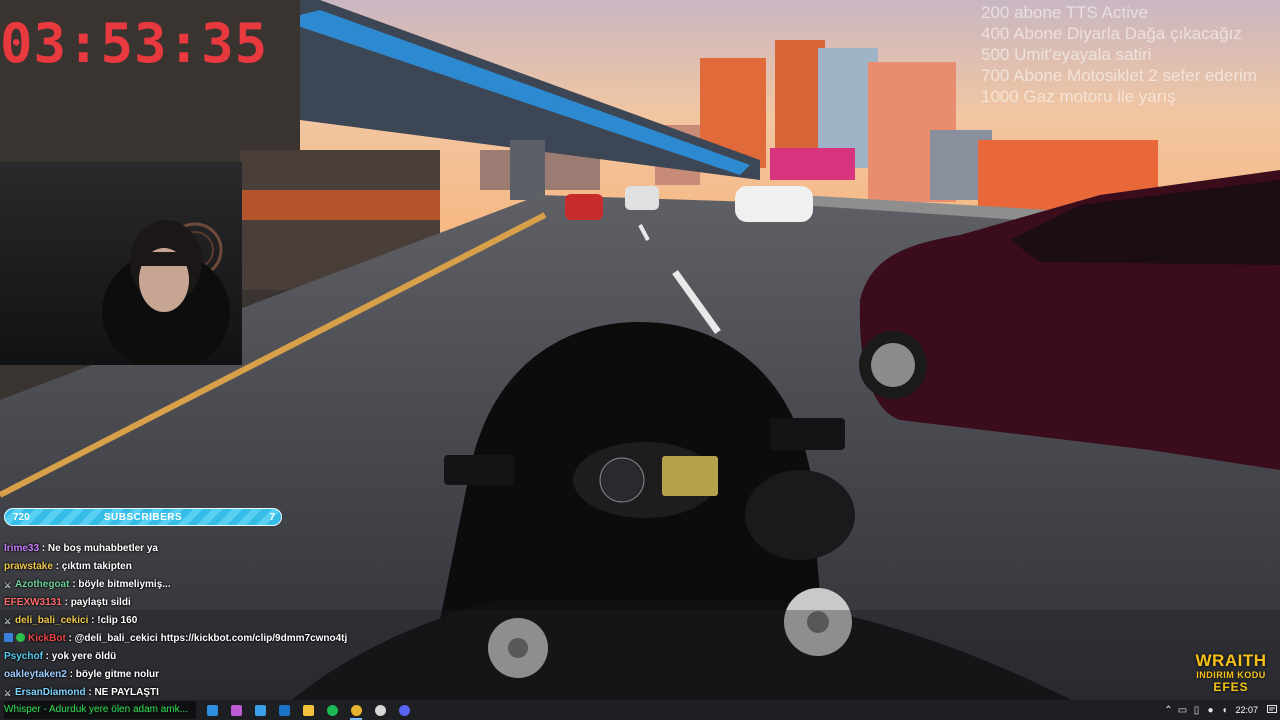 This screenshot has height=720, width=1280. Describe the element at coordinates (23, 656) in the screenshot. I see `chat-username: Psychof` at that location.